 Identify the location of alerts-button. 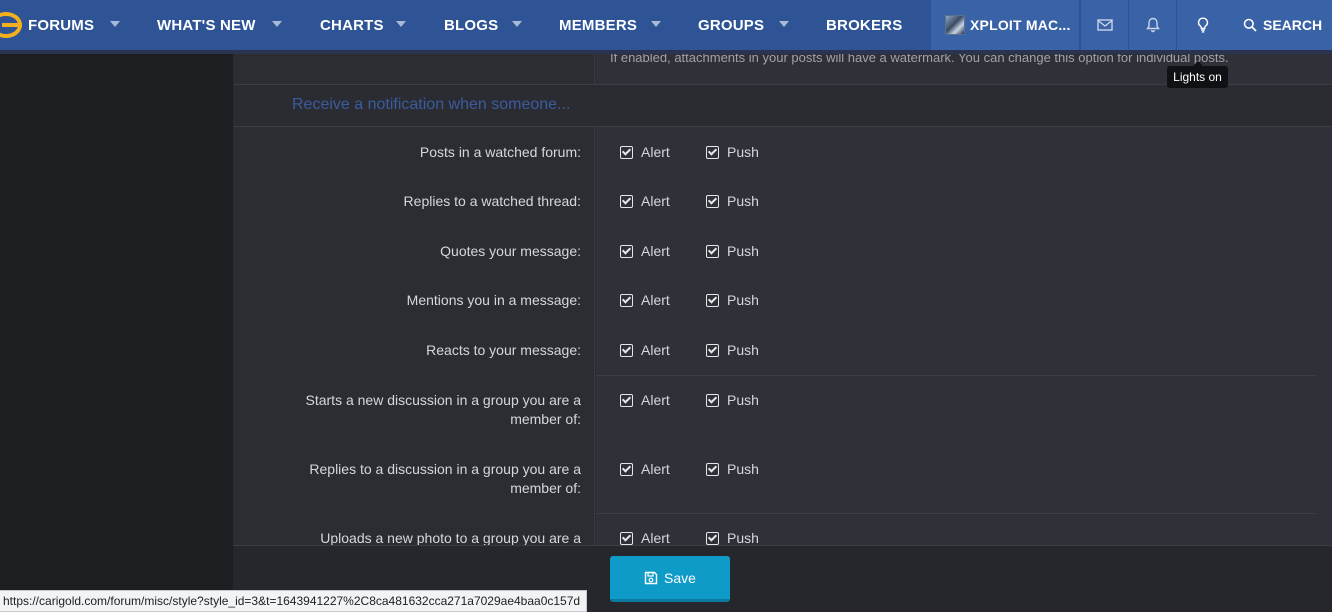
(1152, 25).